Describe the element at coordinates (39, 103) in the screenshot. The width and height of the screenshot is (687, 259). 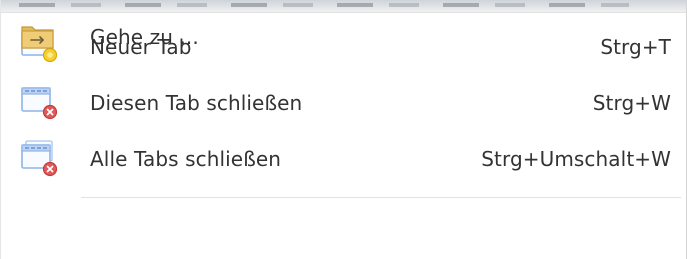
I see `close-tab-icon` at that location.